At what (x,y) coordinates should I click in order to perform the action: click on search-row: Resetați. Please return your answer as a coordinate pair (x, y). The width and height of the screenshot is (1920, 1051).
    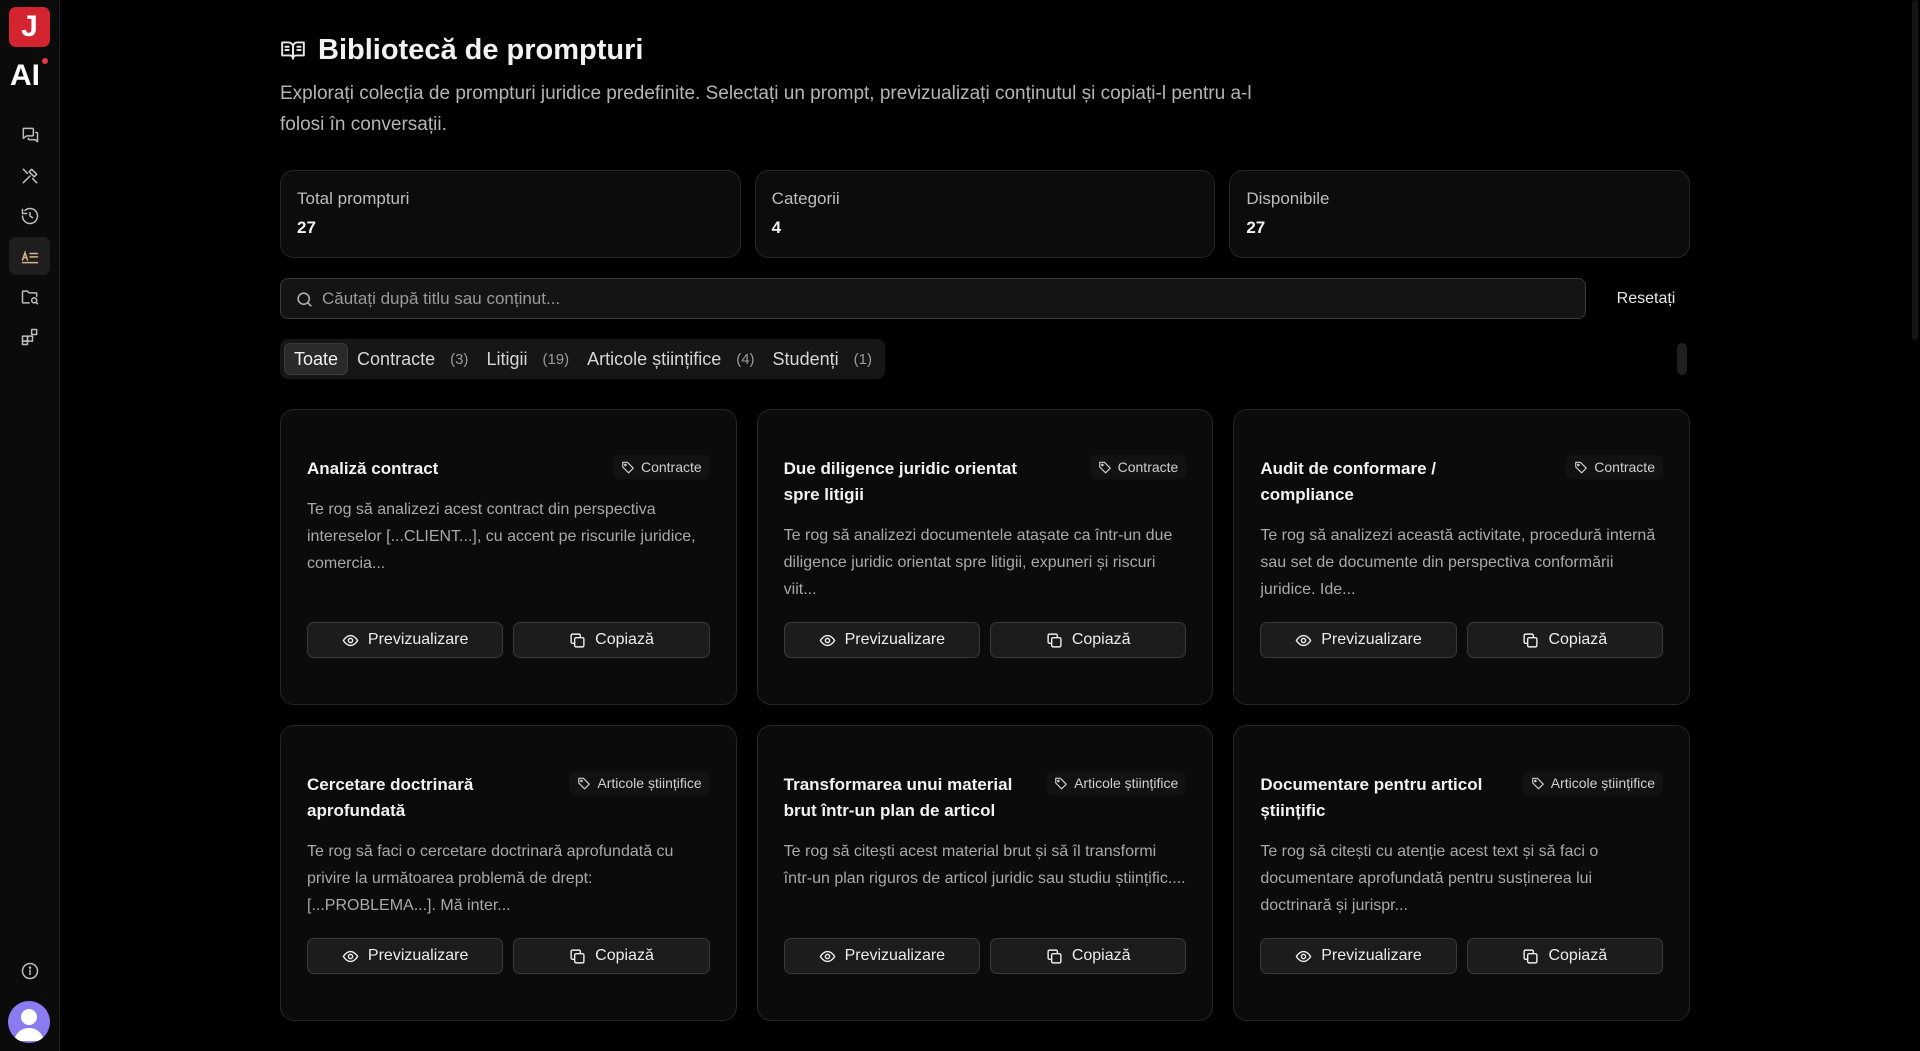
    Looking at the image, I should click on (985, 298).